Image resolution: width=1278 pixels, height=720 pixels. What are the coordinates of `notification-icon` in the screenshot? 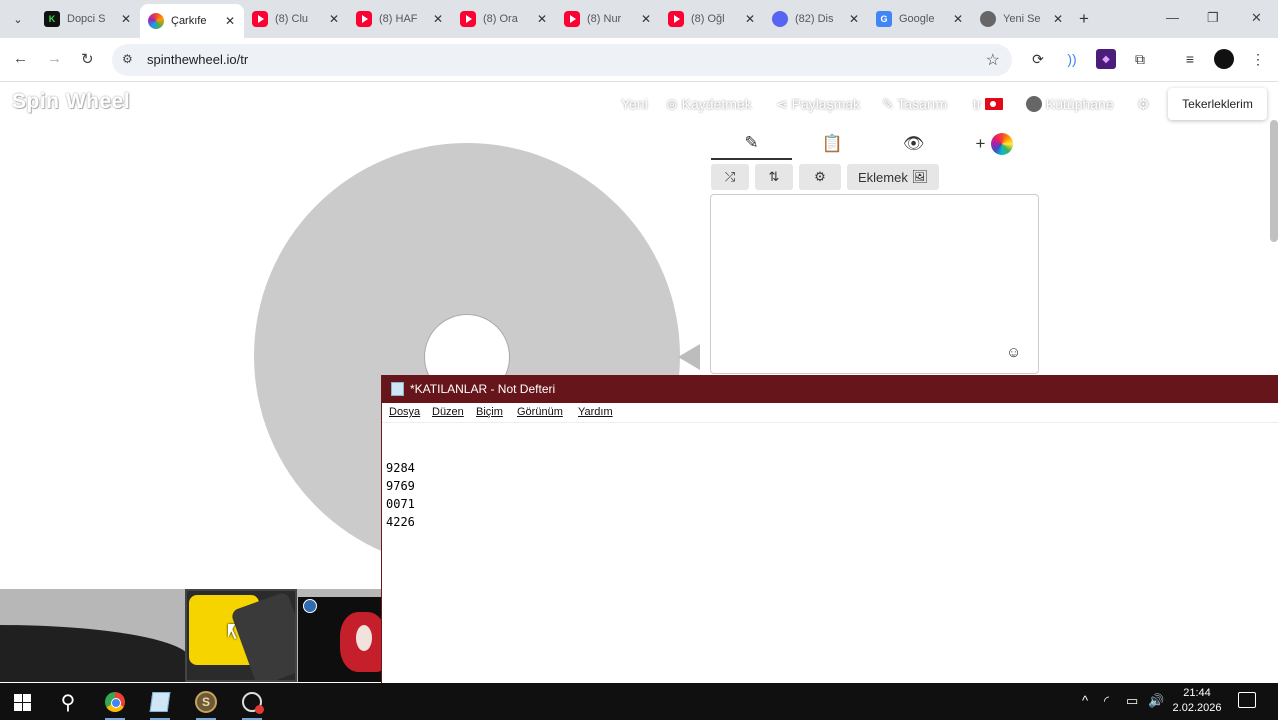 It's located at (1247, 700).